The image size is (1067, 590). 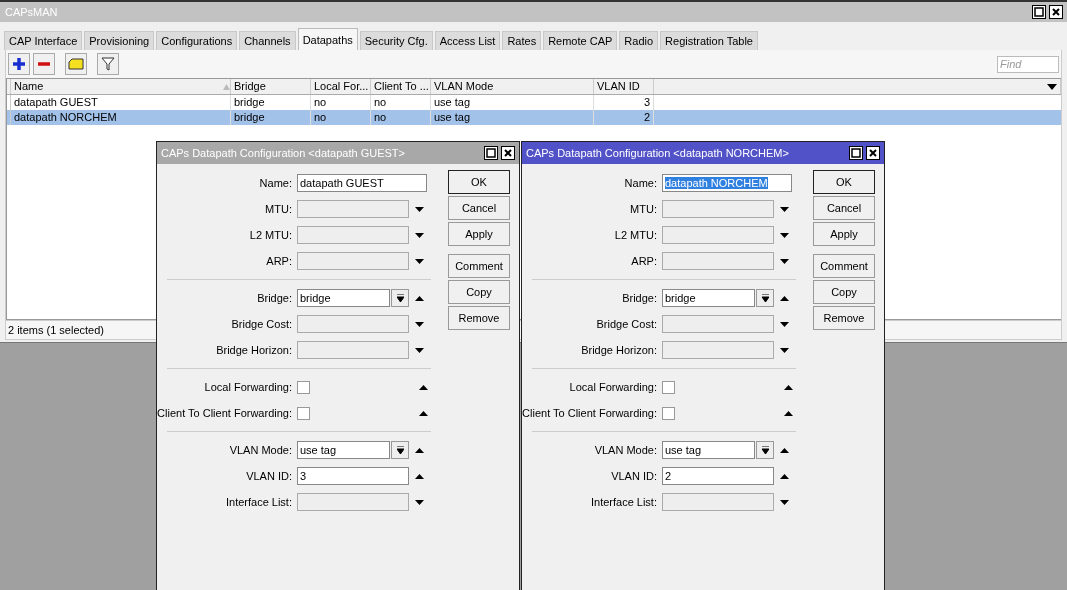 What do you see at coordinates (625, 450) in the screenshot?
I see `field-label: VLAN Mode:` at bounding box center [625, 450].